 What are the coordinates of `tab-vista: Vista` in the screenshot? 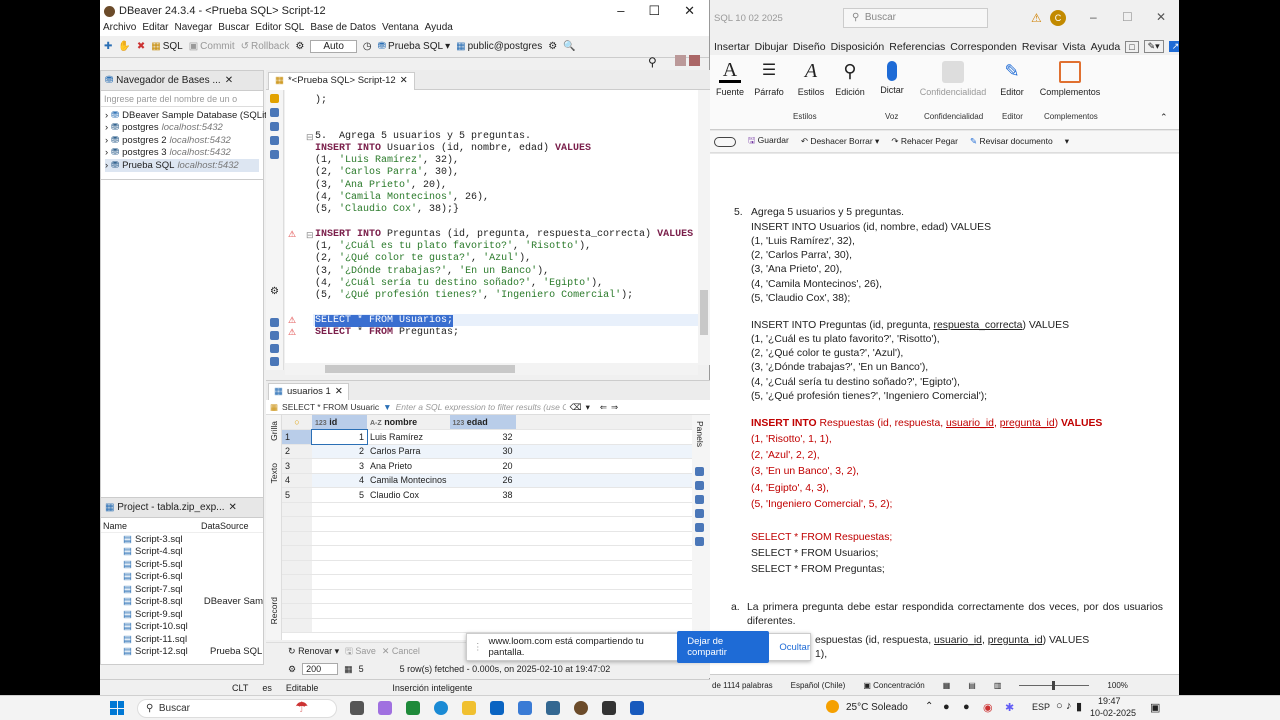 It's located at (1073, 47).